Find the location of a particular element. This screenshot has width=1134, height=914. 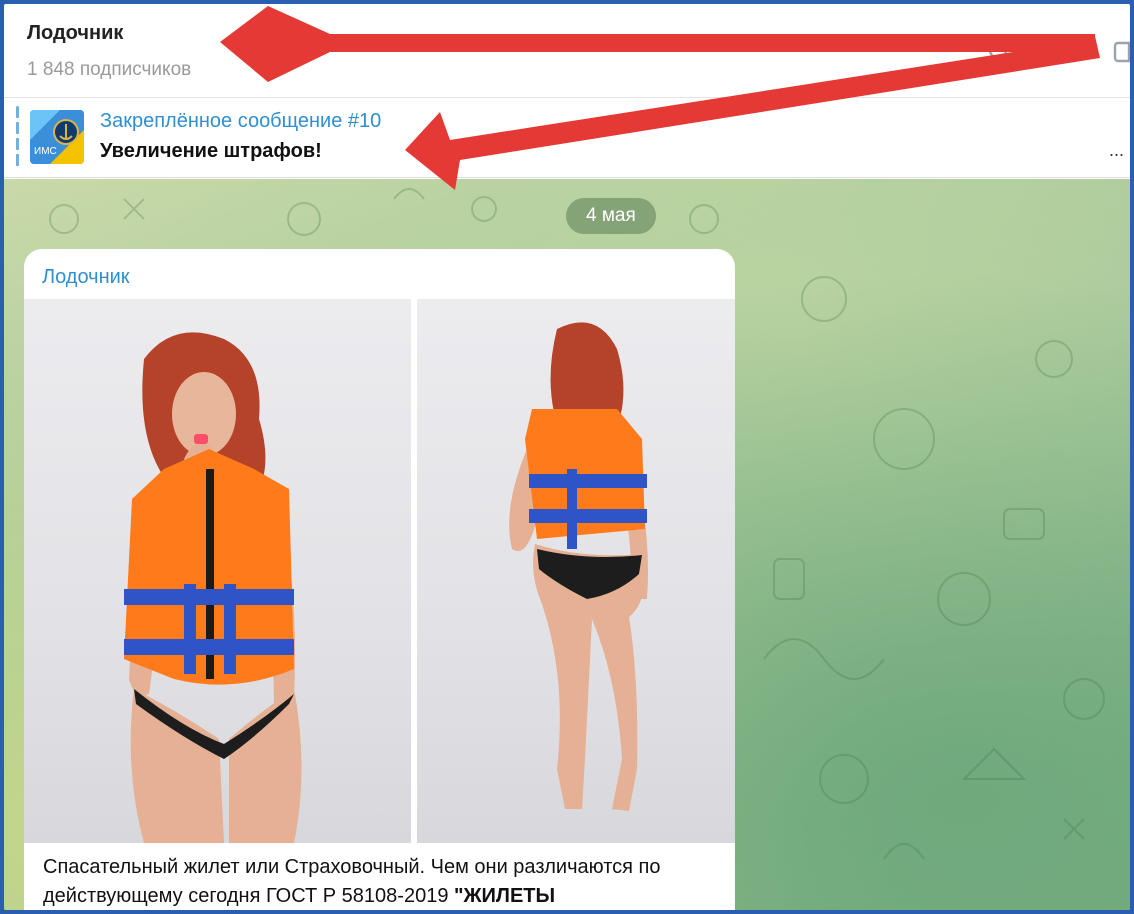

pinned-thumbnail: ИМС is located at coordinates (57, 137).